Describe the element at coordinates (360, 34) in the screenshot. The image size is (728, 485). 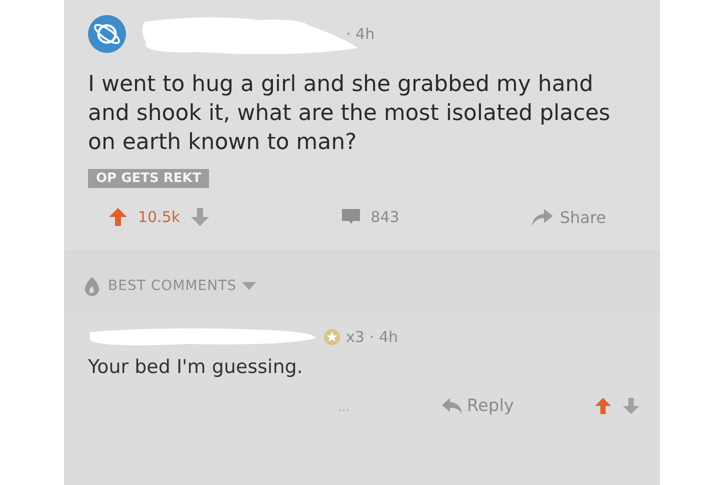
I see `post-time: · 4h` at that location.